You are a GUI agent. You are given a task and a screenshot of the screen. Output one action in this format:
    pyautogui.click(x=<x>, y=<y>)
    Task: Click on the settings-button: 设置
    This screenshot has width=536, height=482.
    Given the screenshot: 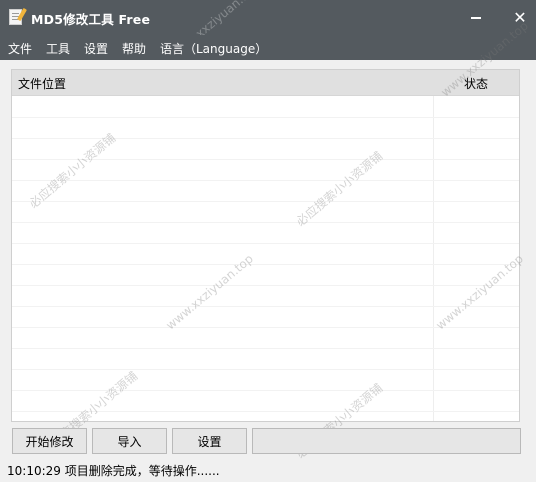 What is the action you would take?
    pyautogui.click(x=209, y=441)
    